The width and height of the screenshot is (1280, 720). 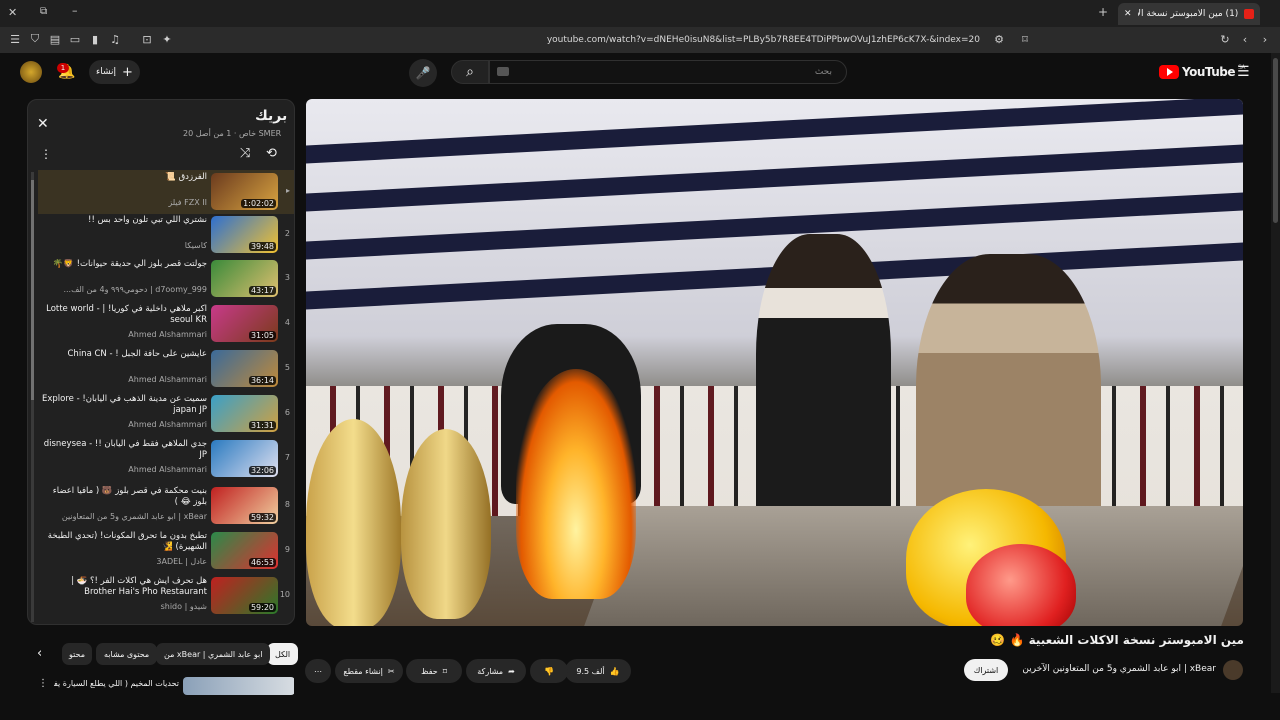 What do you see at coordinates (318, 671) in the screenshot?
I see `more-actions-button: ⋯` at bounding box center [318, 671].